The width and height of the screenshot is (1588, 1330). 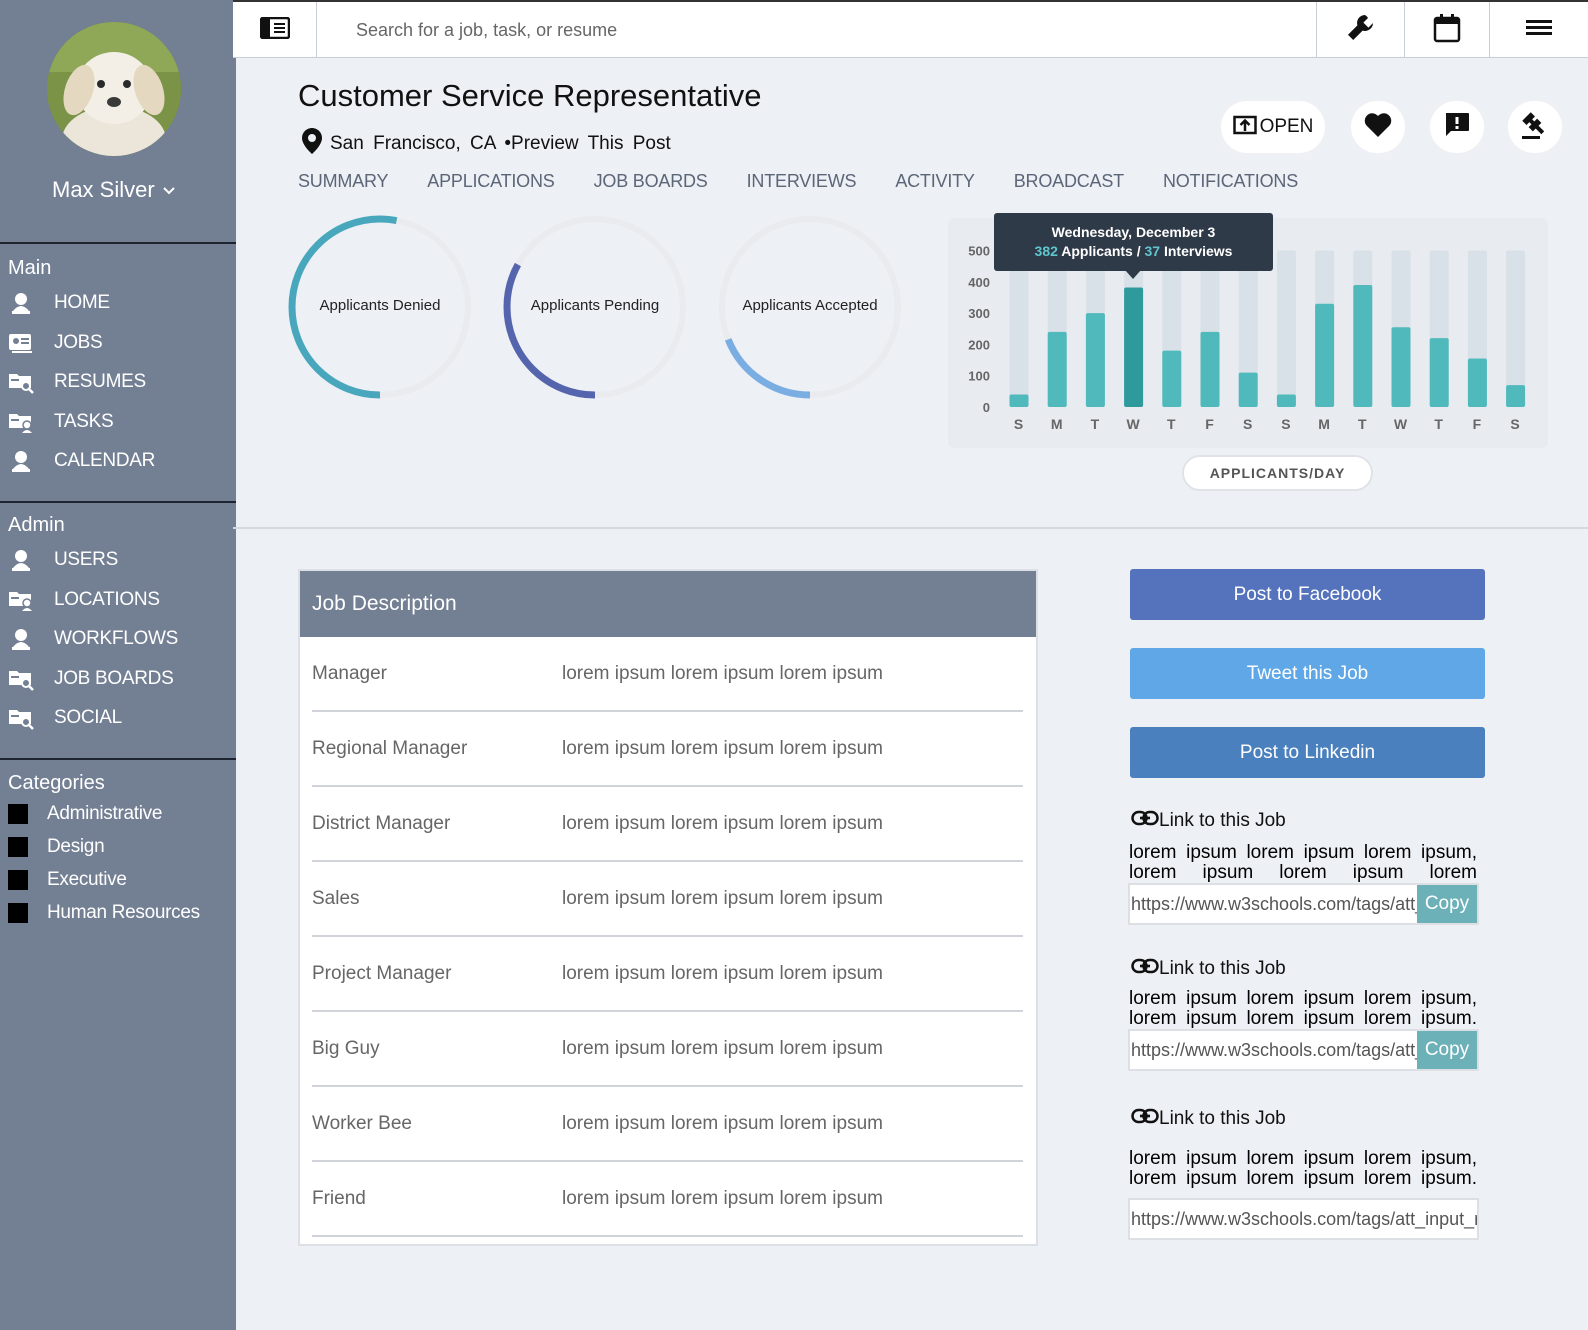 I want to click on tab-interviews: INTERVIEWS, so click(x=802, y=181).